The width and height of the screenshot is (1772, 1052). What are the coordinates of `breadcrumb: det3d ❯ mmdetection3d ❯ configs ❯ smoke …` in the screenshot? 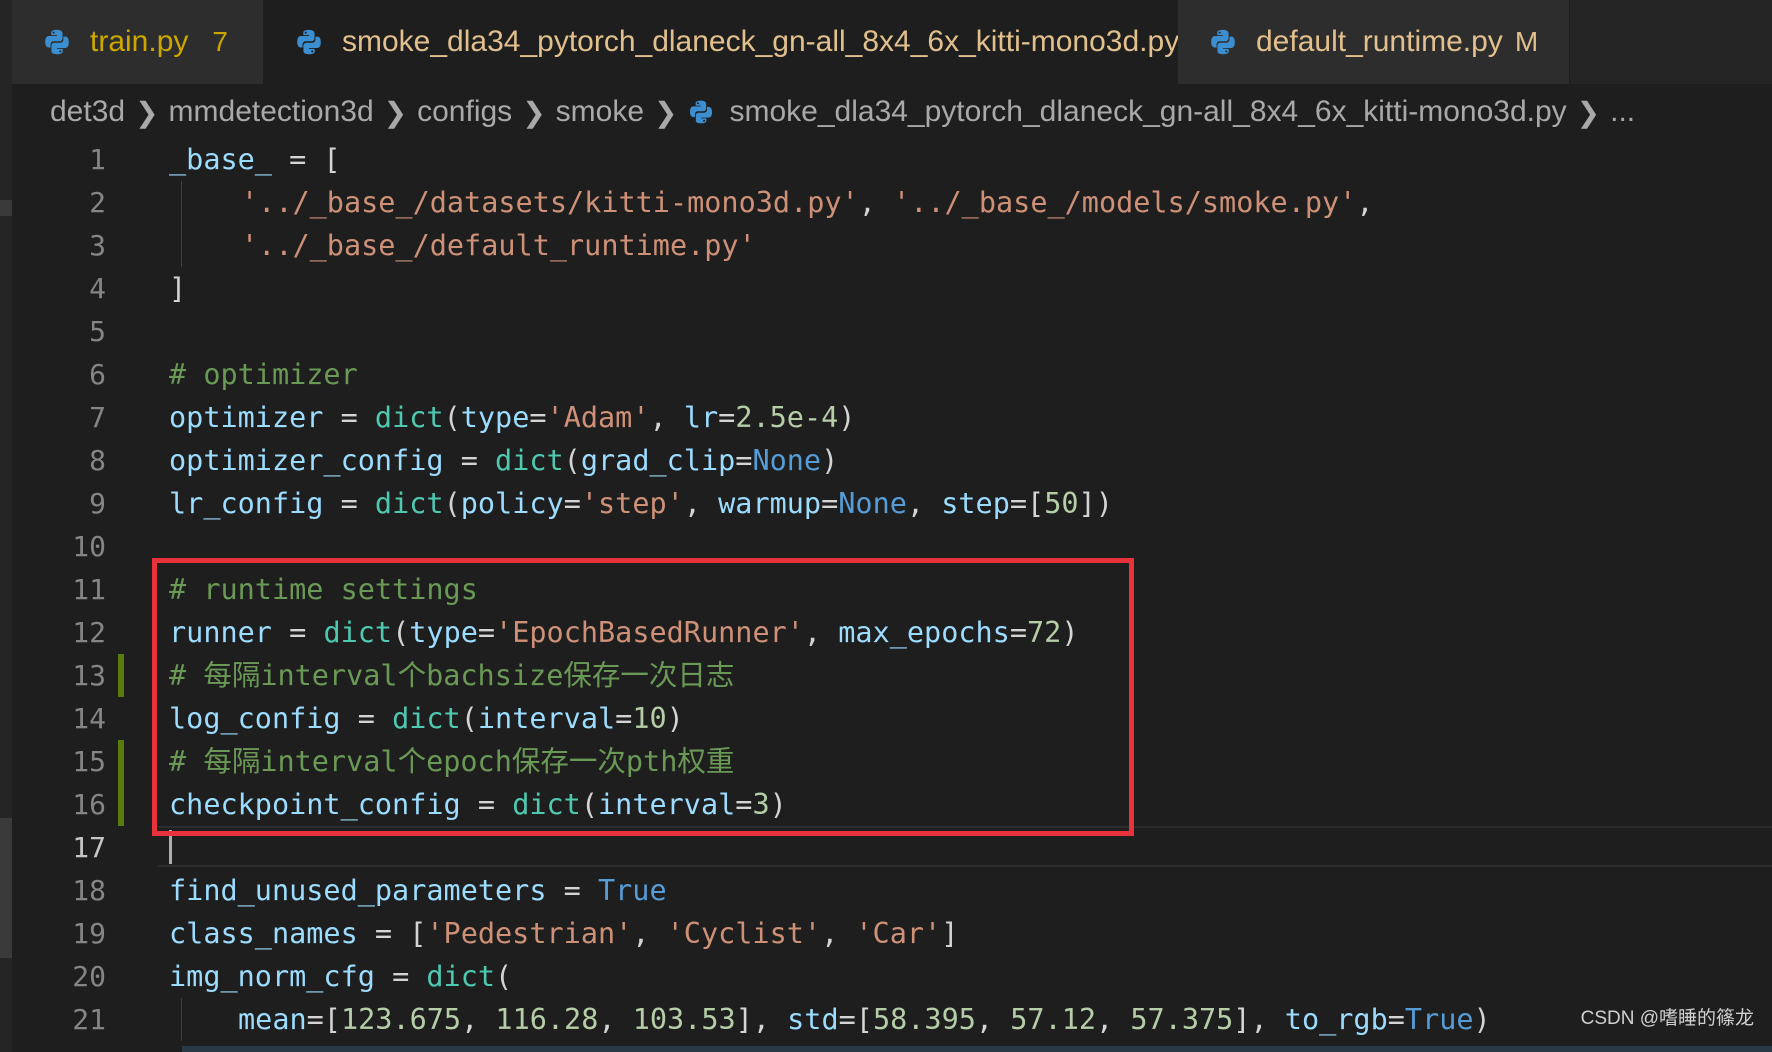 It's located at (842, 112).